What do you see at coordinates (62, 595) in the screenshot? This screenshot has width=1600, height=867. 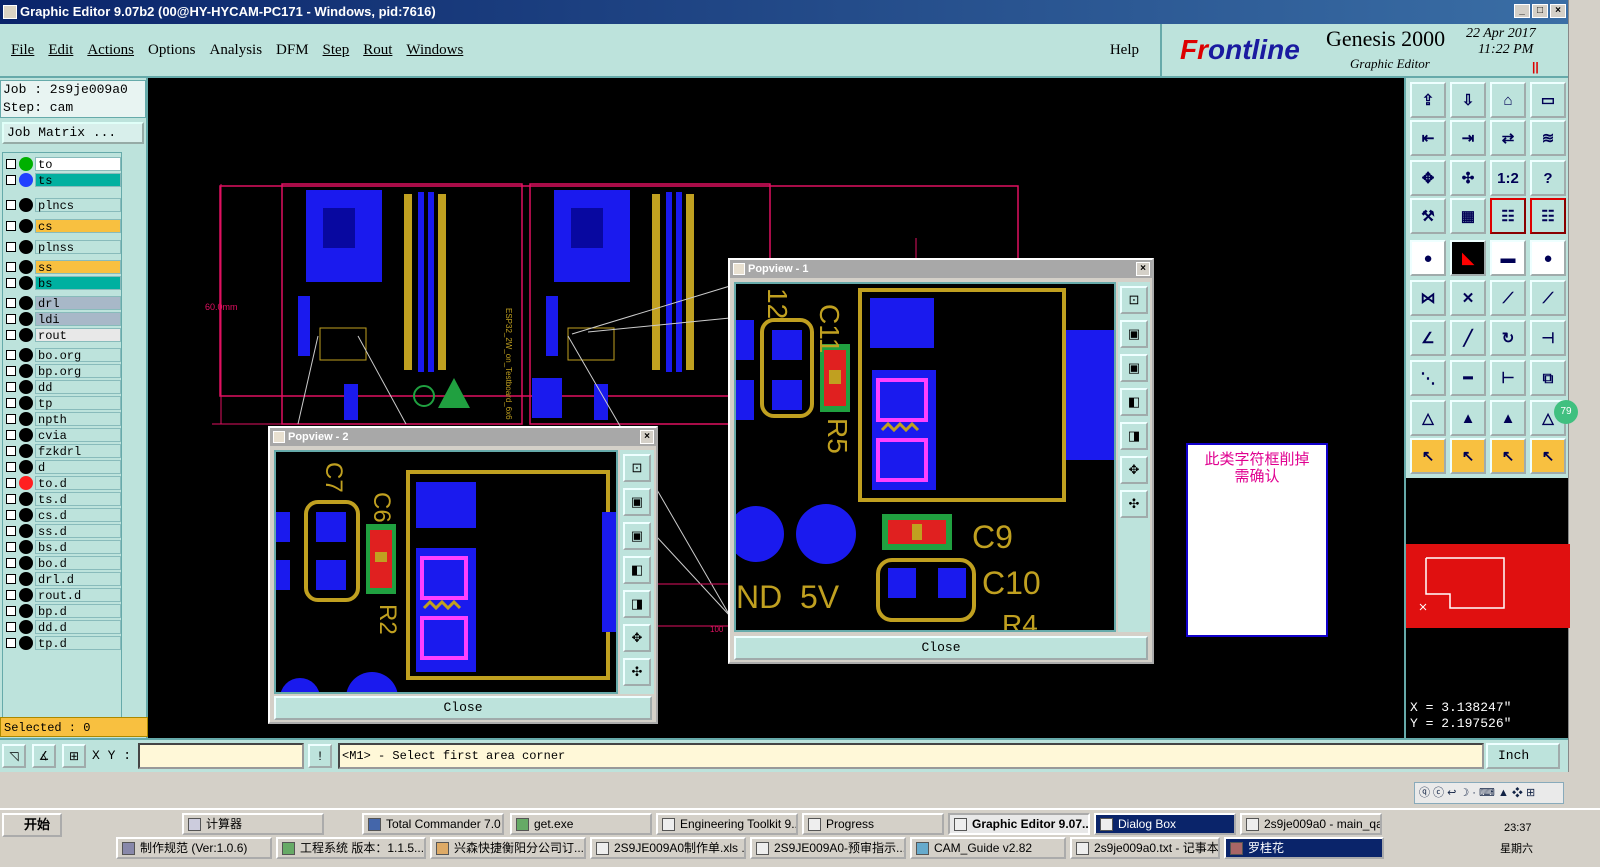 I see `layer-row-rout-d: rout.d` at bounding box center [62, 595].